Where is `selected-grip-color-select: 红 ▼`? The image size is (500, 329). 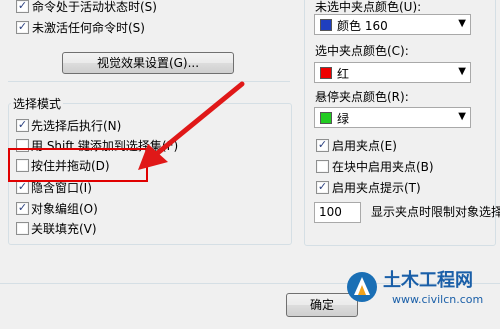 selected-grip-color-select: 红 ▼ is located at coordinates (392, 72).